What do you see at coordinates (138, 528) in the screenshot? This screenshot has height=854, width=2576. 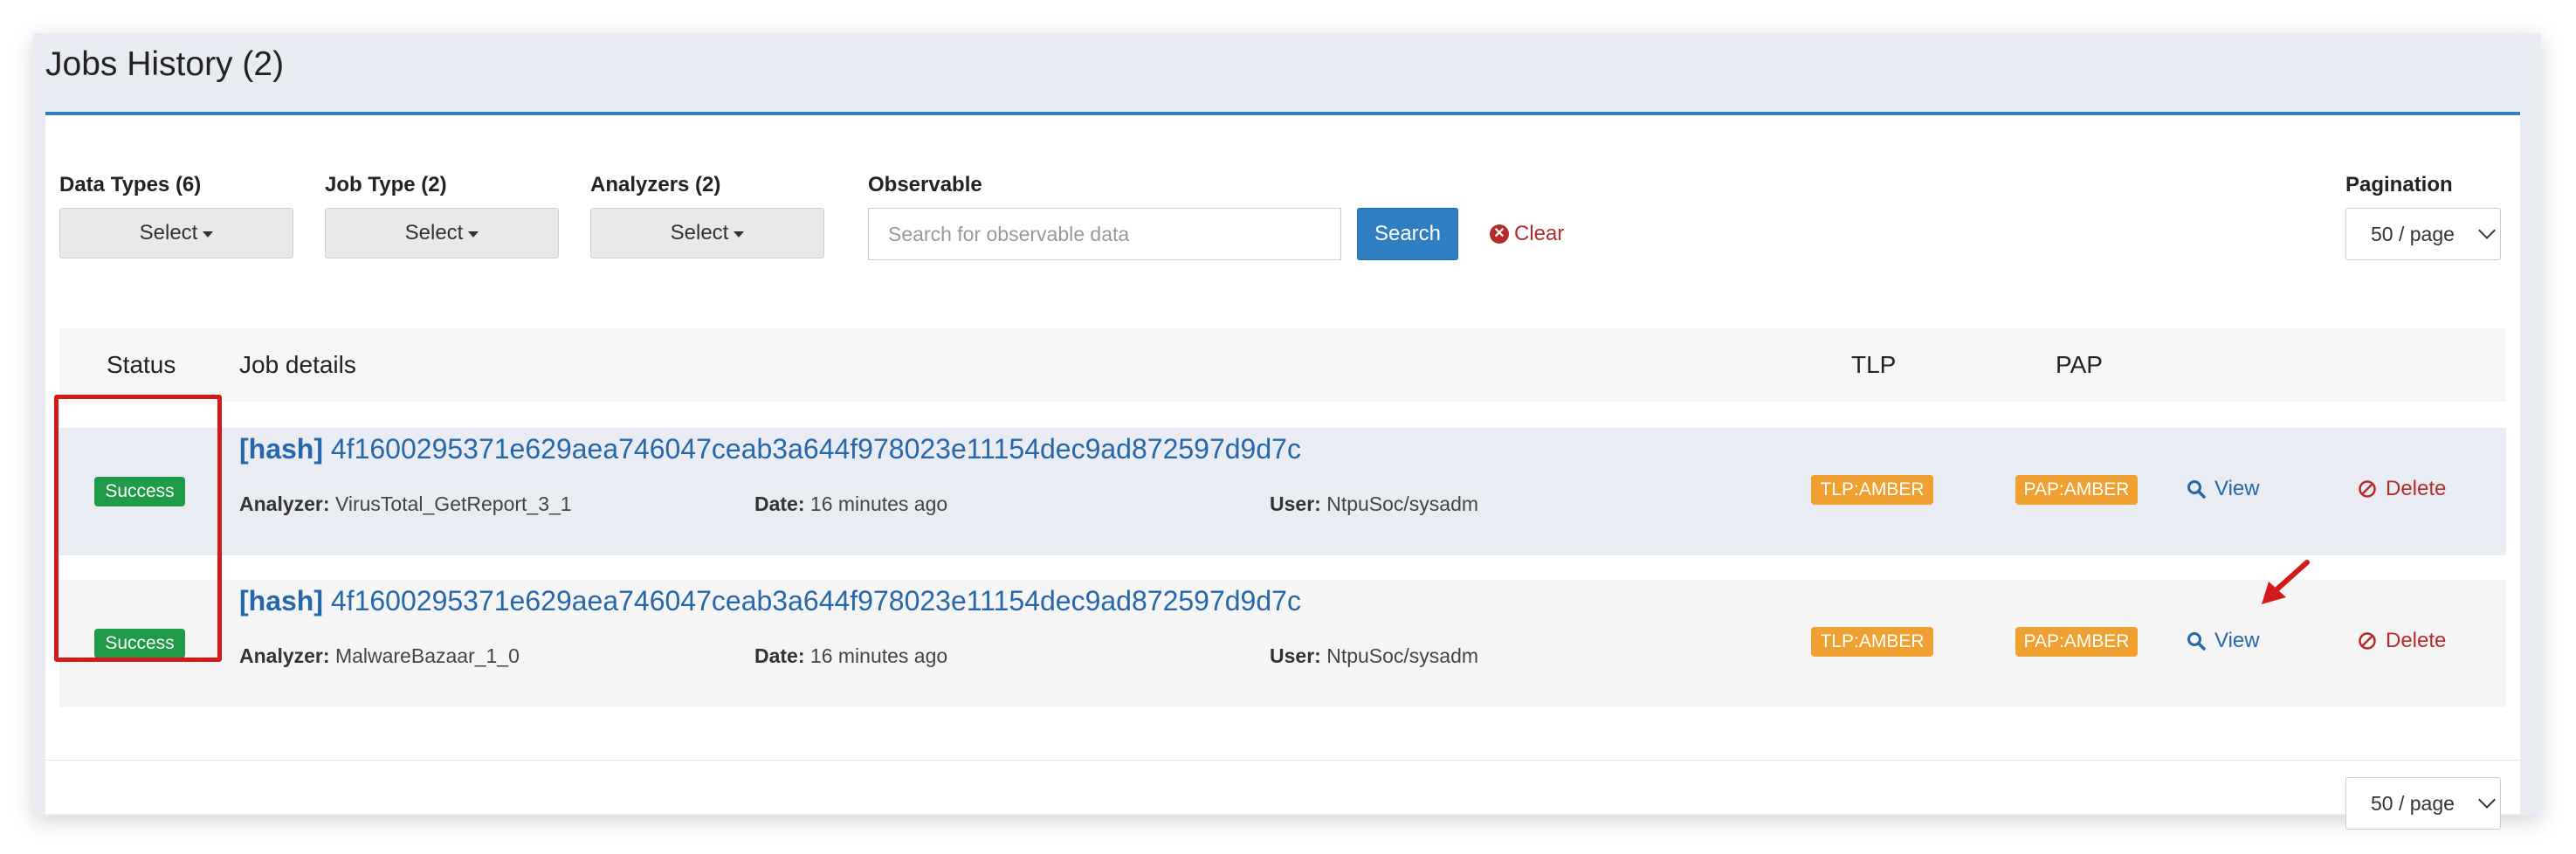 I see `status-column-highlight` at bounding box center [138, 528].